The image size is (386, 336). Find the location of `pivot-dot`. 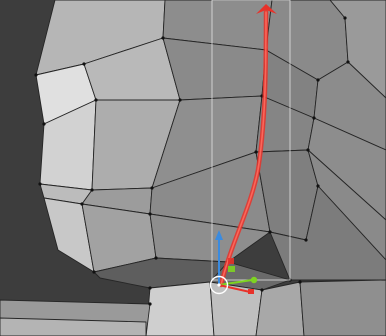

pivot-dot is located at coordinates (219, 285).